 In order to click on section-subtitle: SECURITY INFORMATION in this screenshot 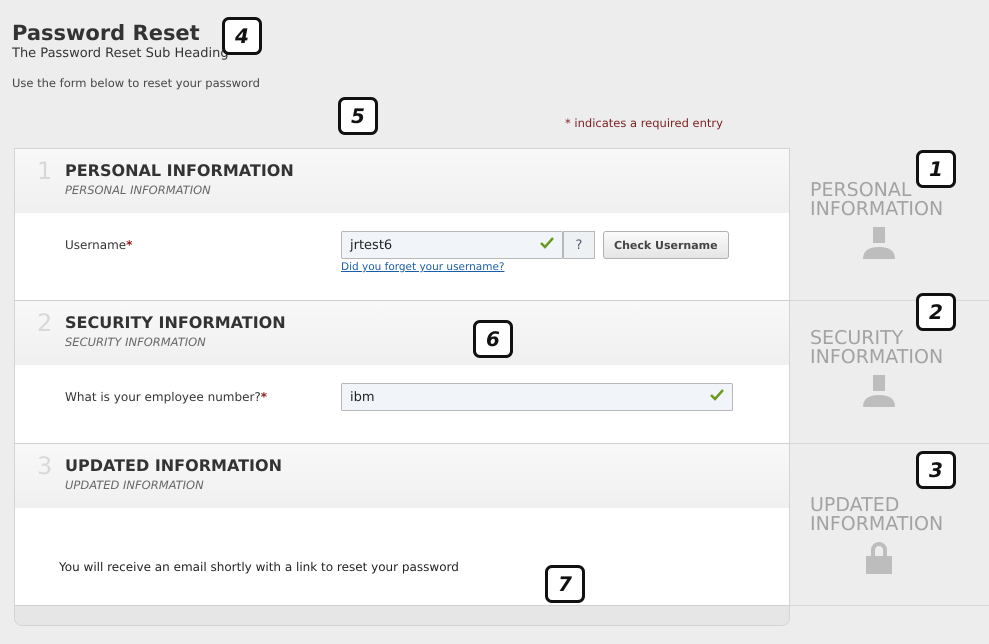, I will do `click(136, 342)`.